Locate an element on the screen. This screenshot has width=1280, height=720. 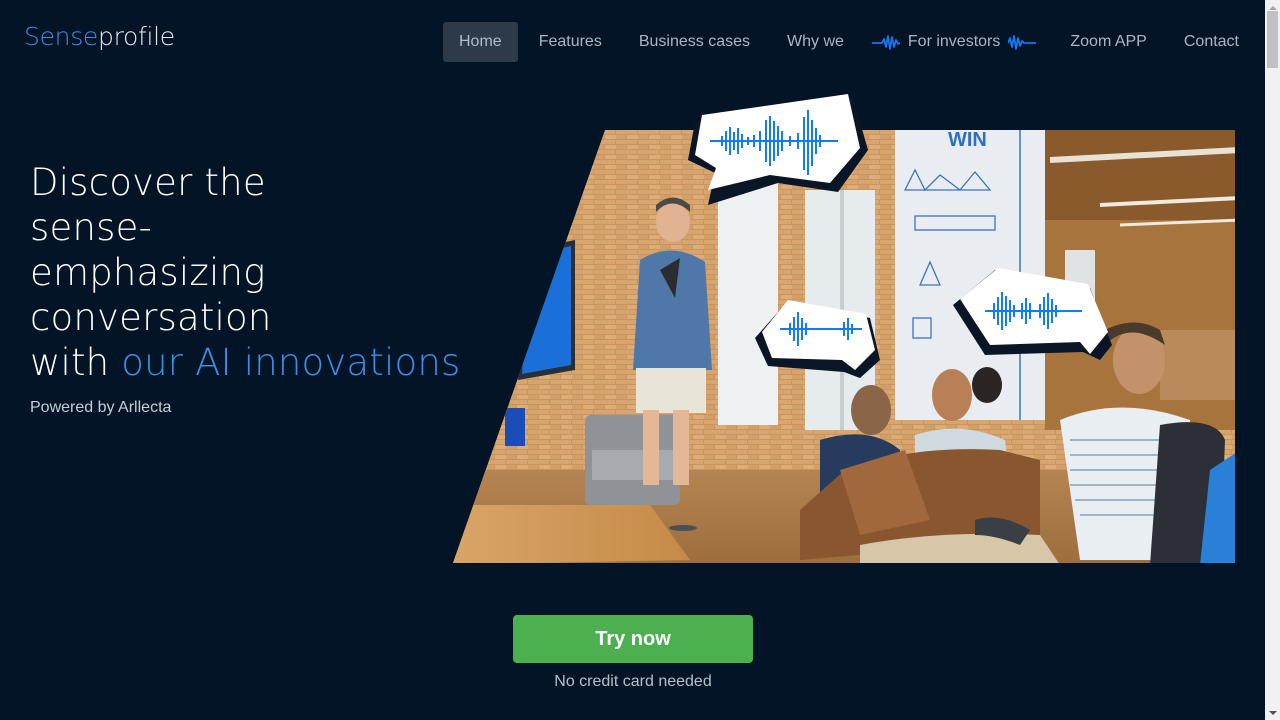
powered-by-text: Powered by Arllecta is located at coordinates (101, 407).